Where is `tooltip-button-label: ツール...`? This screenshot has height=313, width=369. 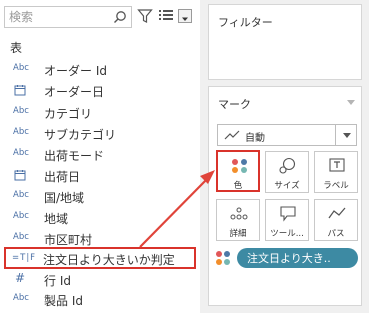
tooltip-button-label: ツール... is located at coordinates (287, 234).